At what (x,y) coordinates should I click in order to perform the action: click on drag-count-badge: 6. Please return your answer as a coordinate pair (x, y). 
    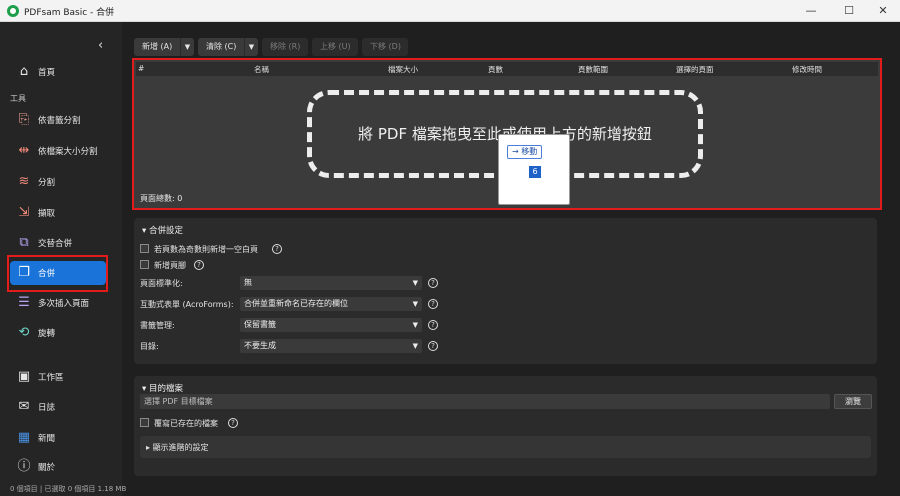
    Looking at the image, I should click on (535, 172).